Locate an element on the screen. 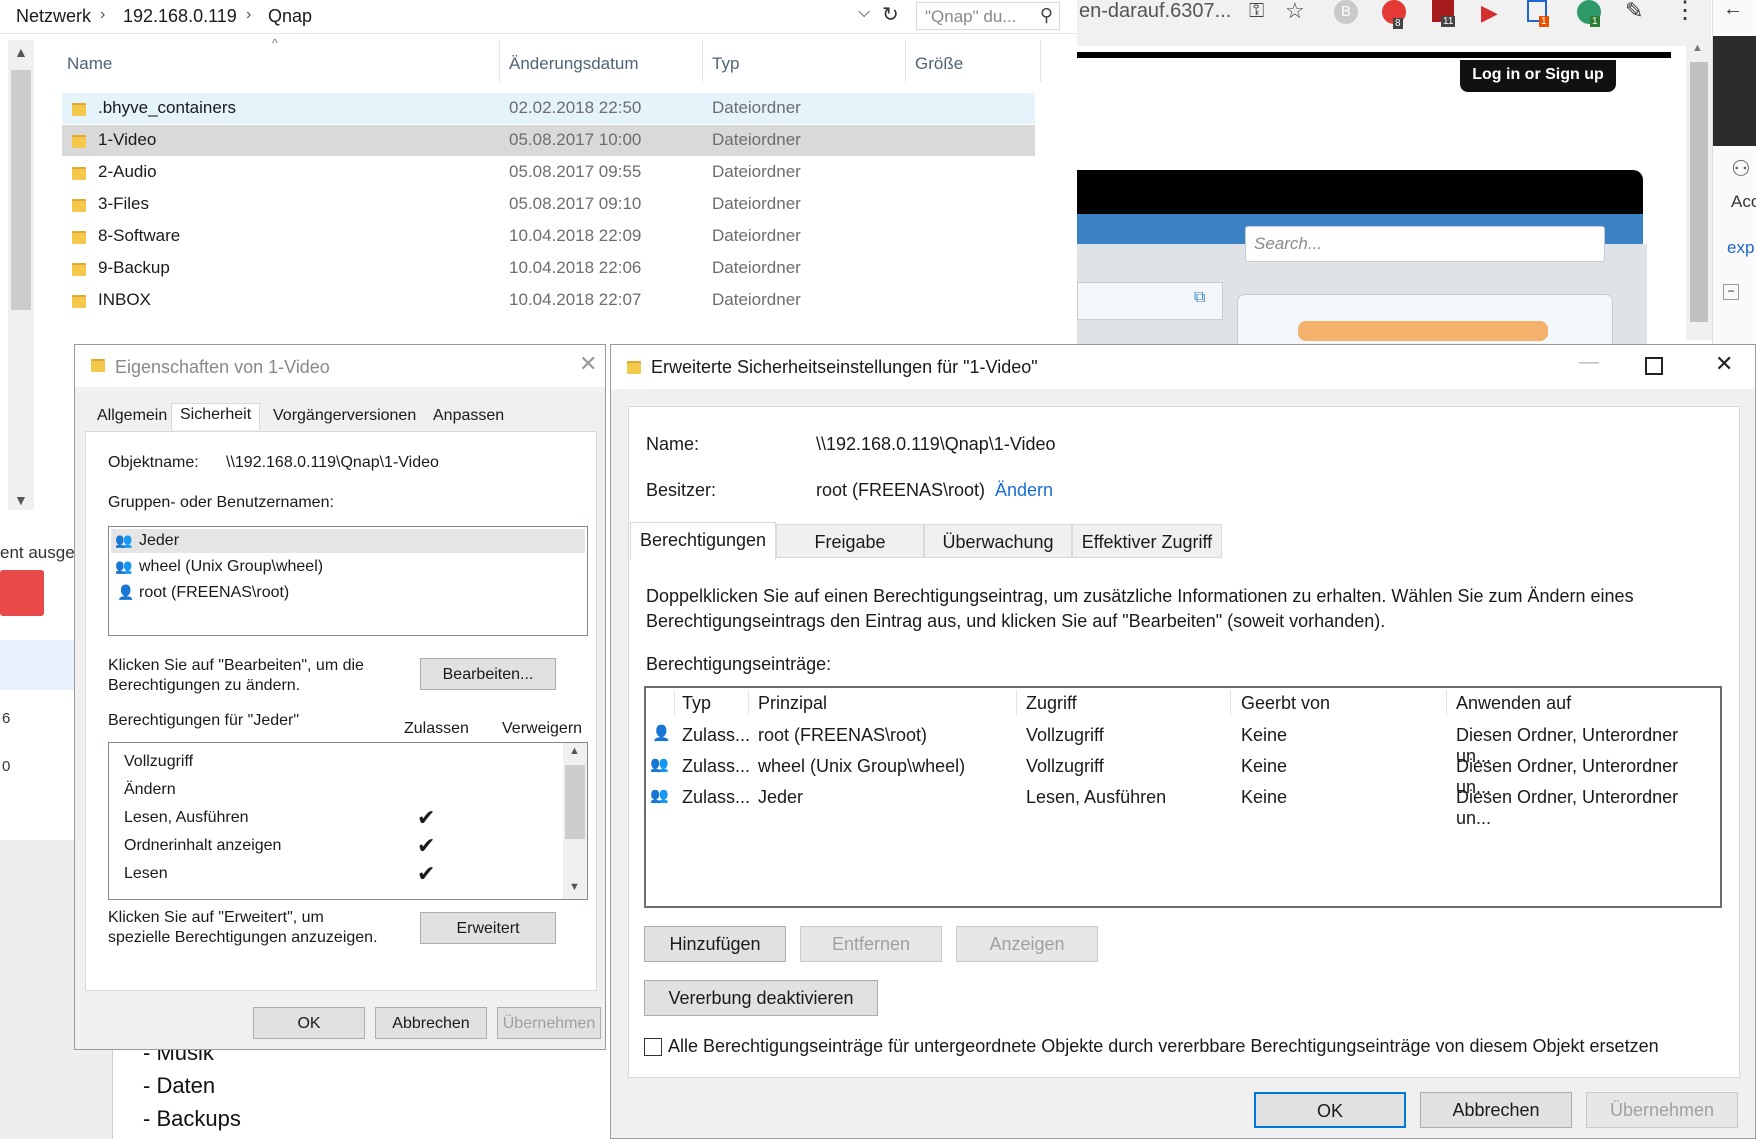  youtube-icon: ▶ is located at coordinates (1489, 13).